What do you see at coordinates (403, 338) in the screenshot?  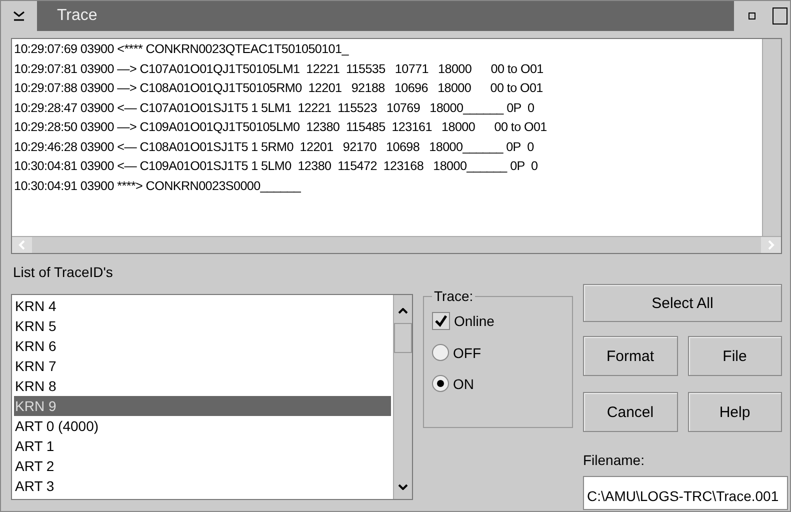 I see `scroll-thumb` at bounding box center [403, 338].